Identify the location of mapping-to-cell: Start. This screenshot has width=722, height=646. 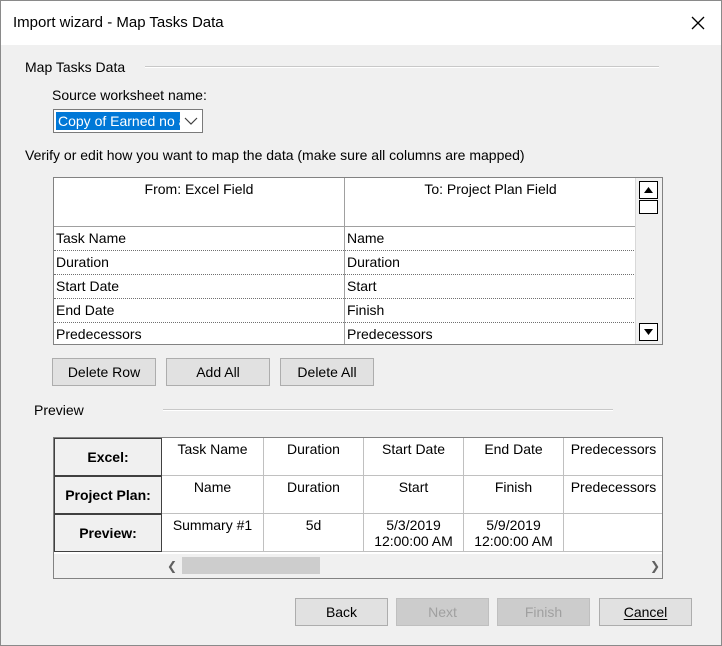
(490, 286).